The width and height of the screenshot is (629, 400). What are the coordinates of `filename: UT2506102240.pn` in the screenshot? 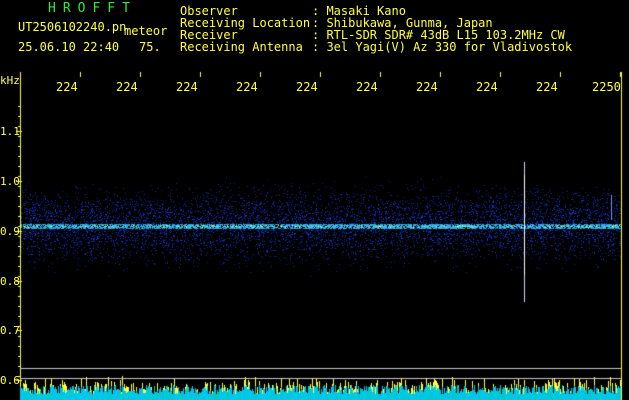 It's located at (72, 27).